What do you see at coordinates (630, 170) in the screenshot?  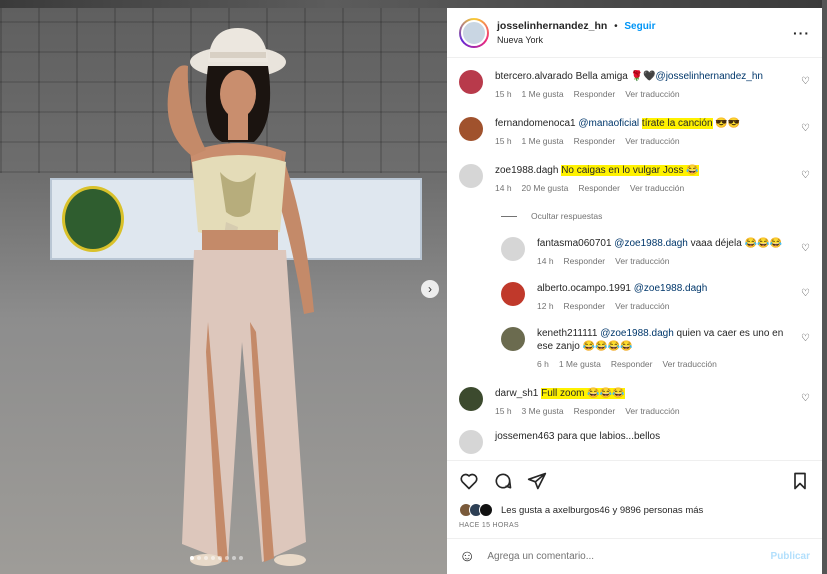 I see `comment-highlight: No caigas en lo vulgar Joss 😂` at bounding box center [630, 170].